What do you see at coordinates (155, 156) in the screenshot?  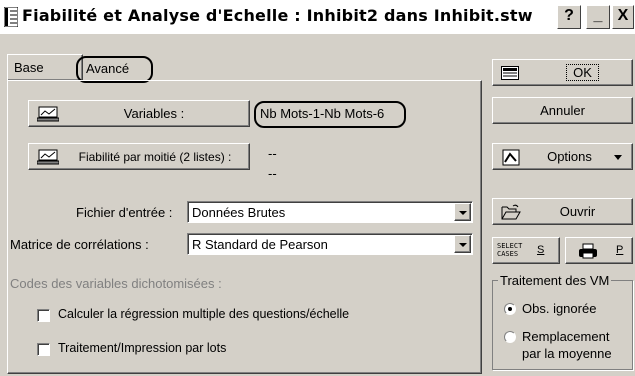 I see `split-half-button-label: Fiabilité par moitié (2 listes) :` at bounding box center [155, 156].